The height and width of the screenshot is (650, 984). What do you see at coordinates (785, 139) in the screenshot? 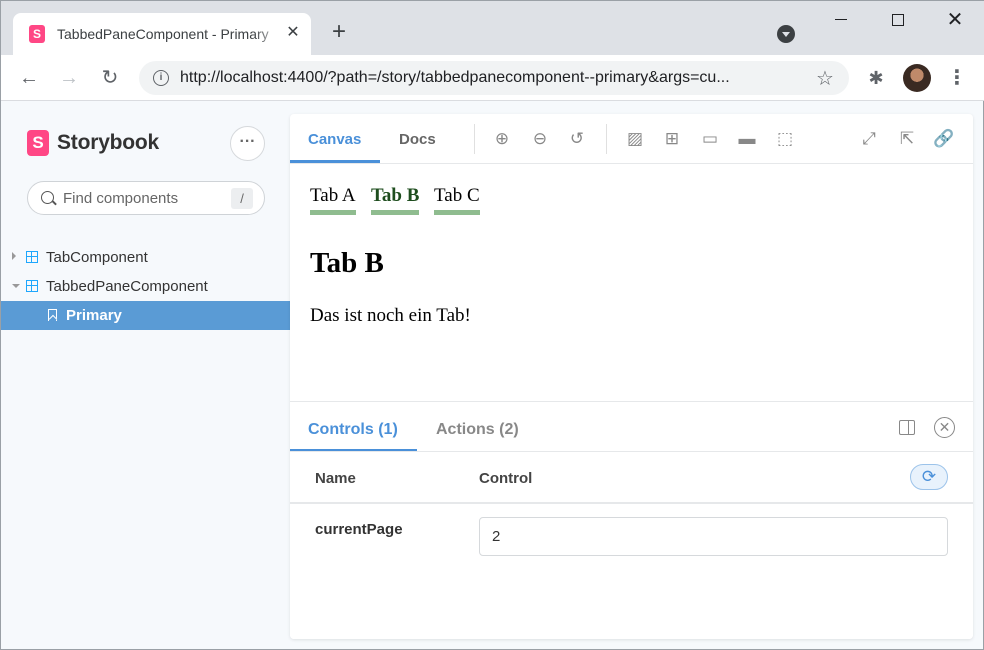
I see `outline-icon: ⬚` at bounding box center [785, 139].